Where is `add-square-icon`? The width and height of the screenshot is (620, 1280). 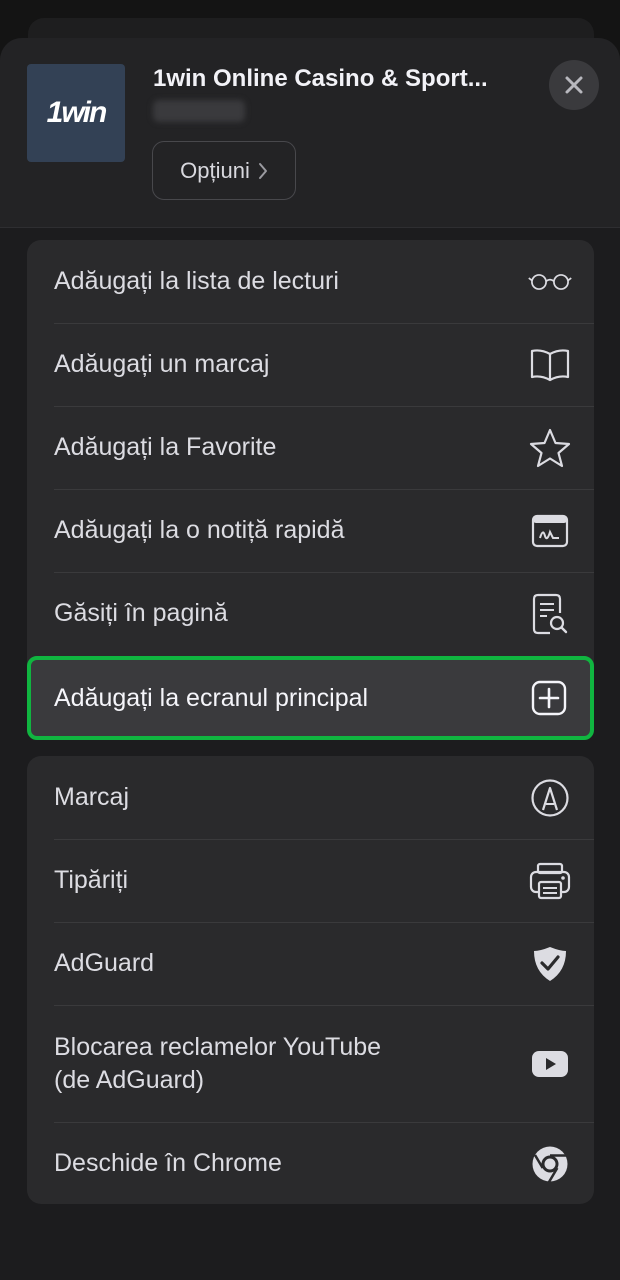 add-square-icon is located at coordinates (549, 698).